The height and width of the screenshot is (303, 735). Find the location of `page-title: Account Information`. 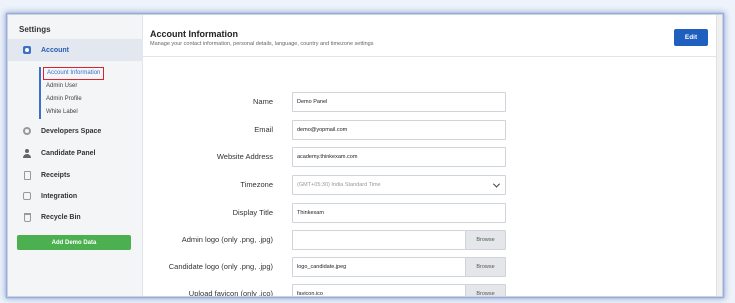

page-title: Account Information is located at coordinates (194, 34).